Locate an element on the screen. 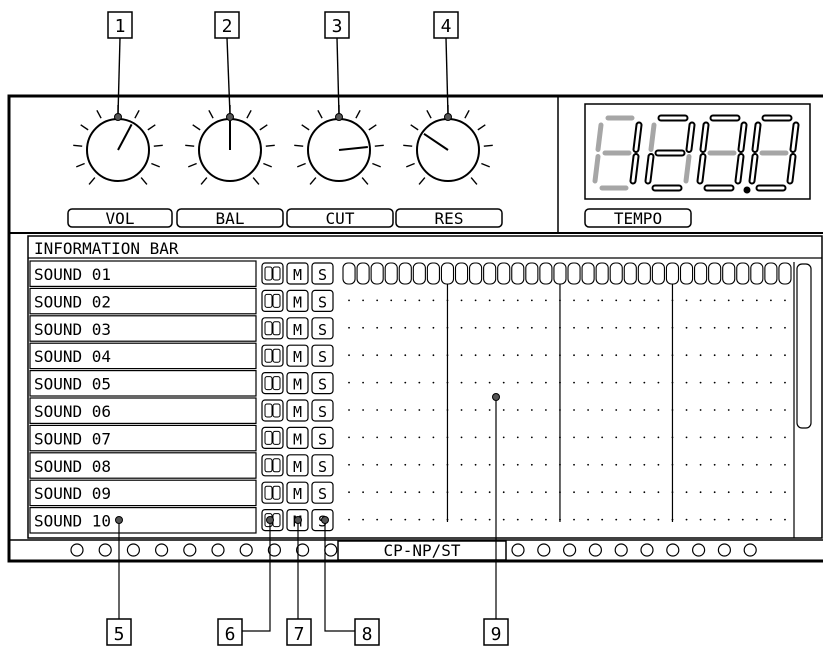 This screenshot has width=823, height=649. sound-name: SOUND 08 is located at coordinates (72, 466).